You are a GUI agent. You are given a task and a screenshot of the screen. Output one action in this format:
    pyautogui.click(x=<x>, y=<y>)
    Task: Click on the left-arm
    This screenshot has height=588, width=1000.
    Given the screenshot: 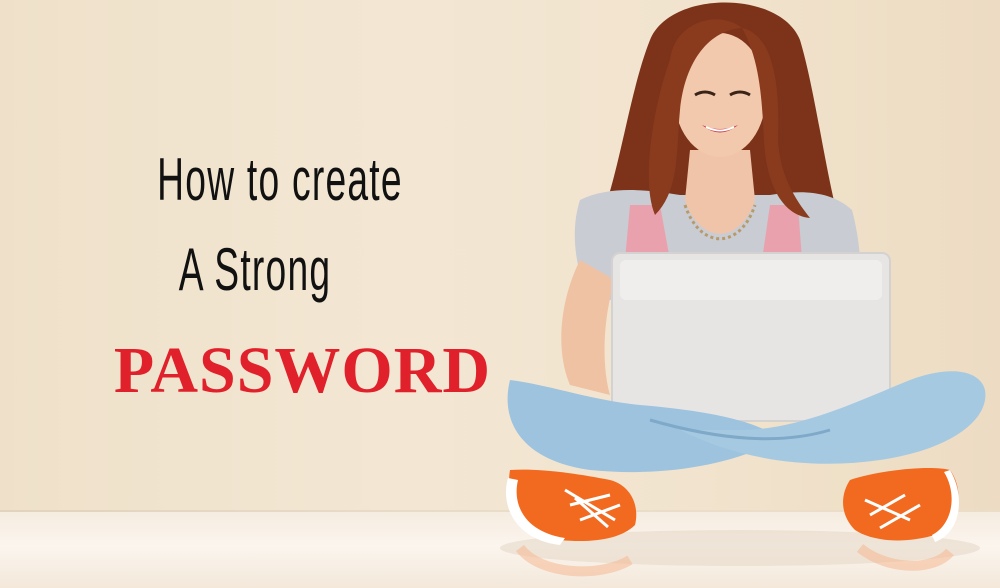 What is the action you would take?
    pyautogui.click(x=588, y=327)
    